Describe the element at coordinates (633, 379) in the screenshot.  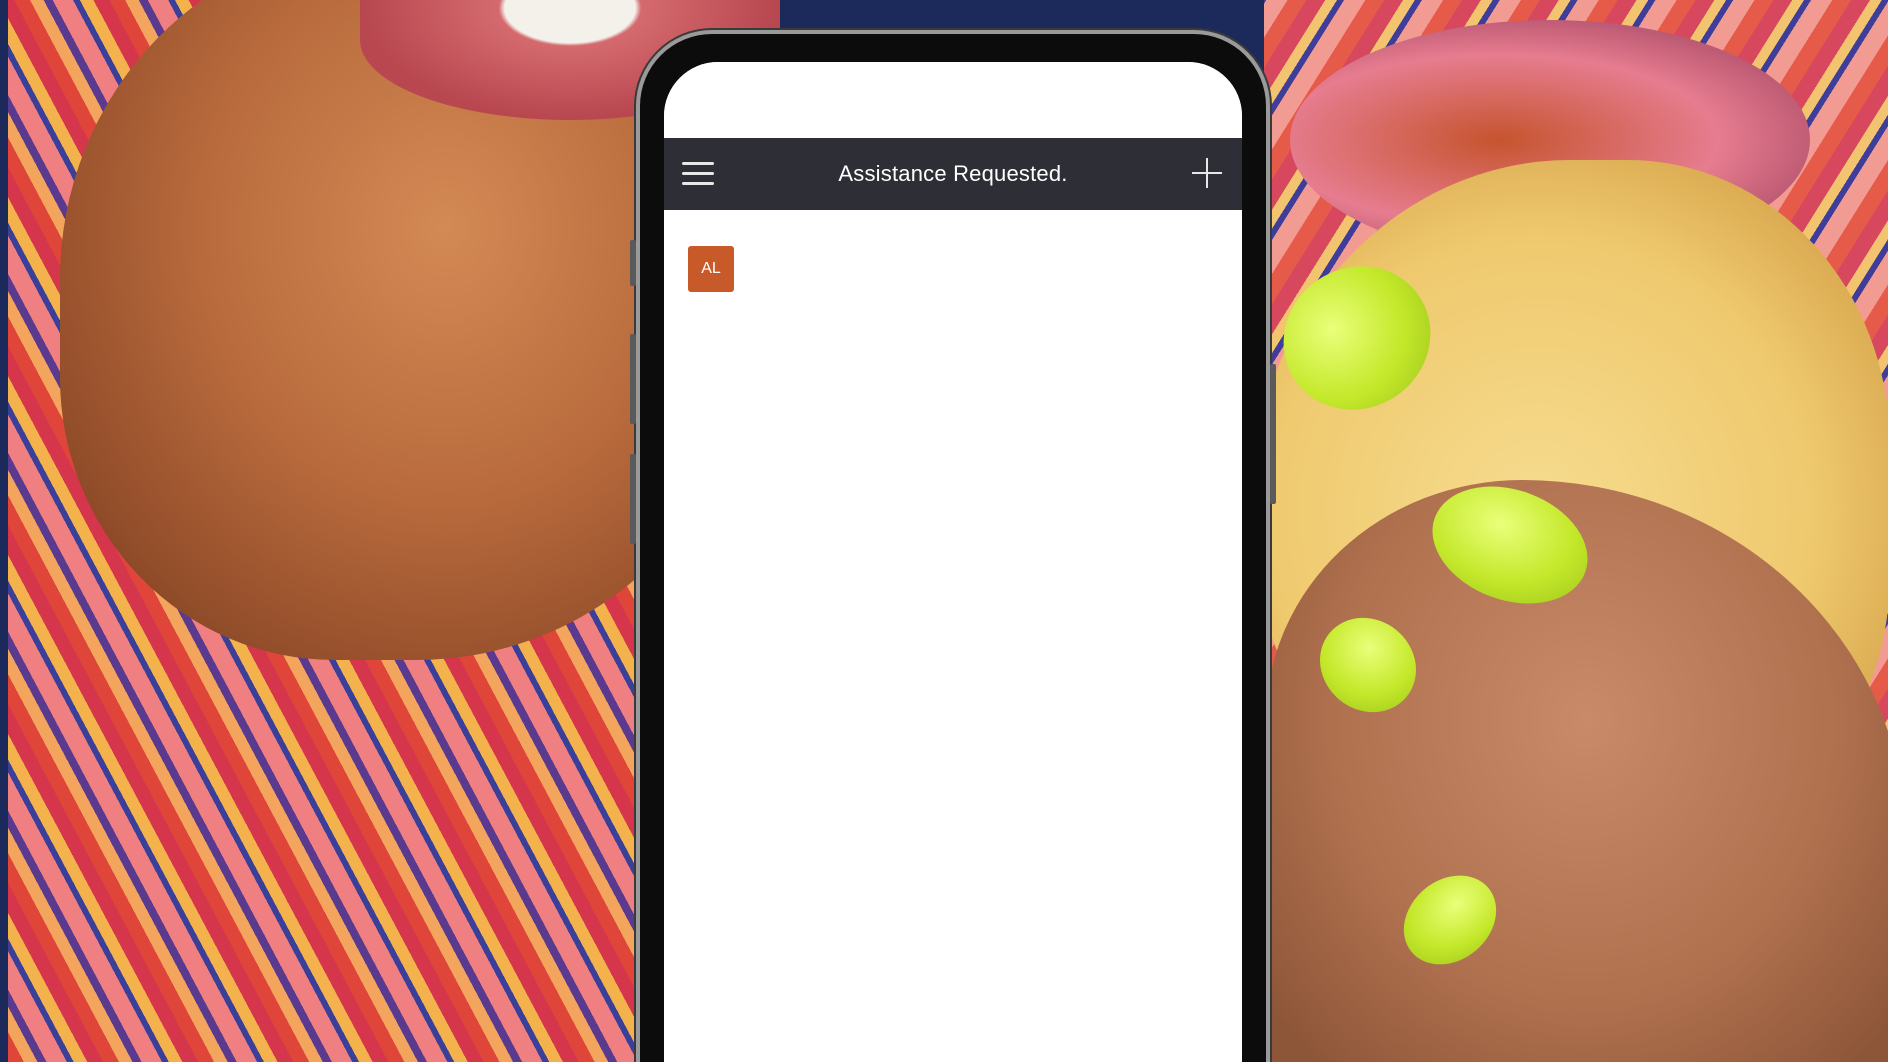
I see `phone-volume-up-button` at that location.